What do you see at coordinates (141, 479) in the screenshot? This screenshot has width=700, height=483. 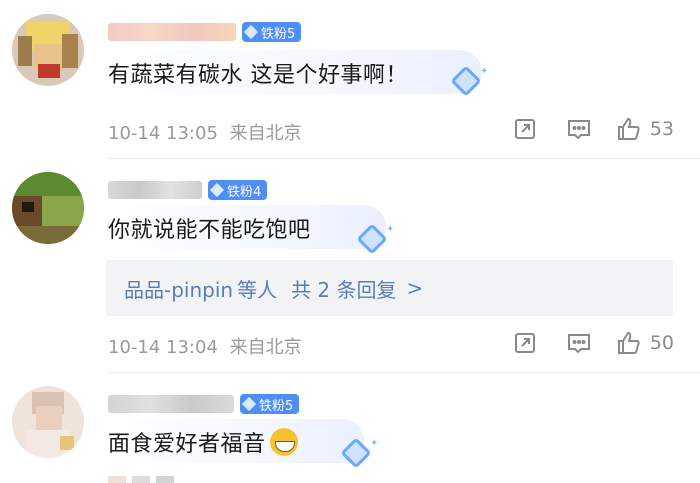 I see `next-comment-peek` at bounding box center [141, 479].